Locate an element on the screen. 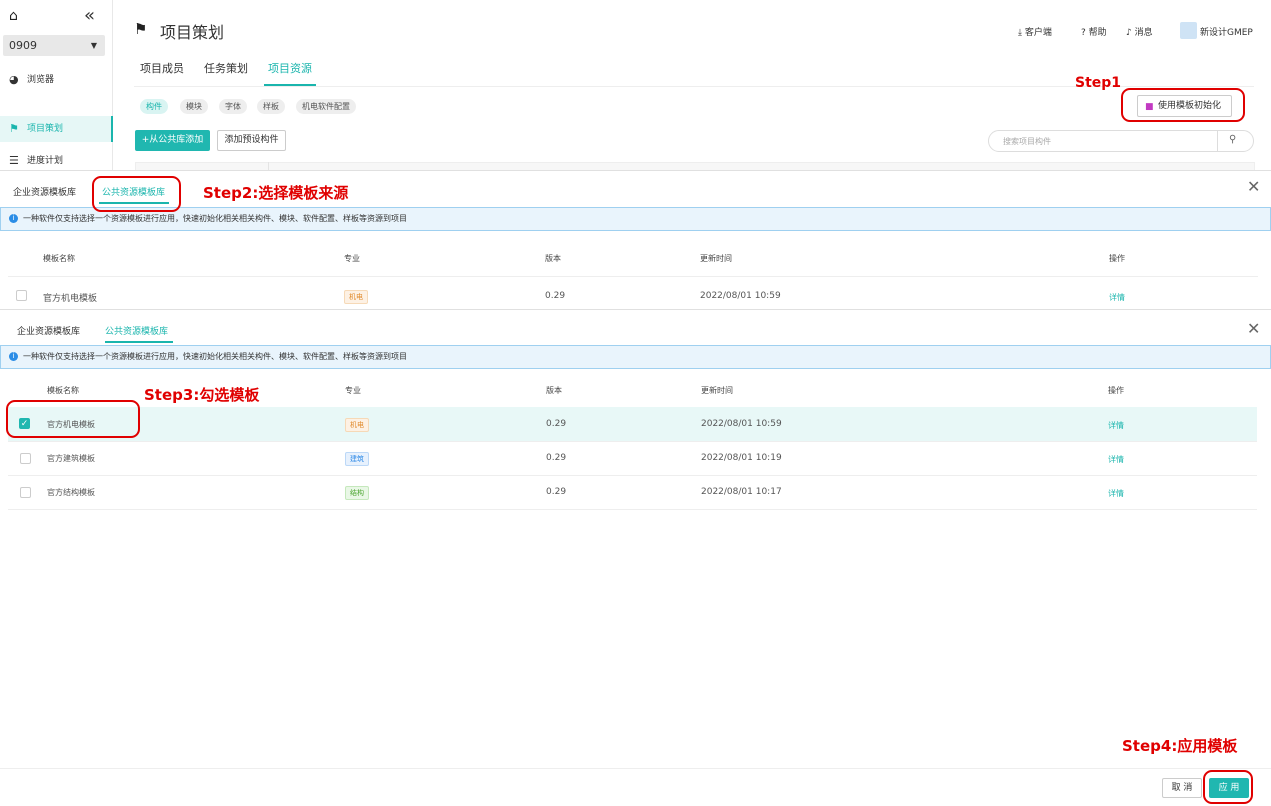  tab-project-resources: 项目资源 is located at coordinates (290, 68).